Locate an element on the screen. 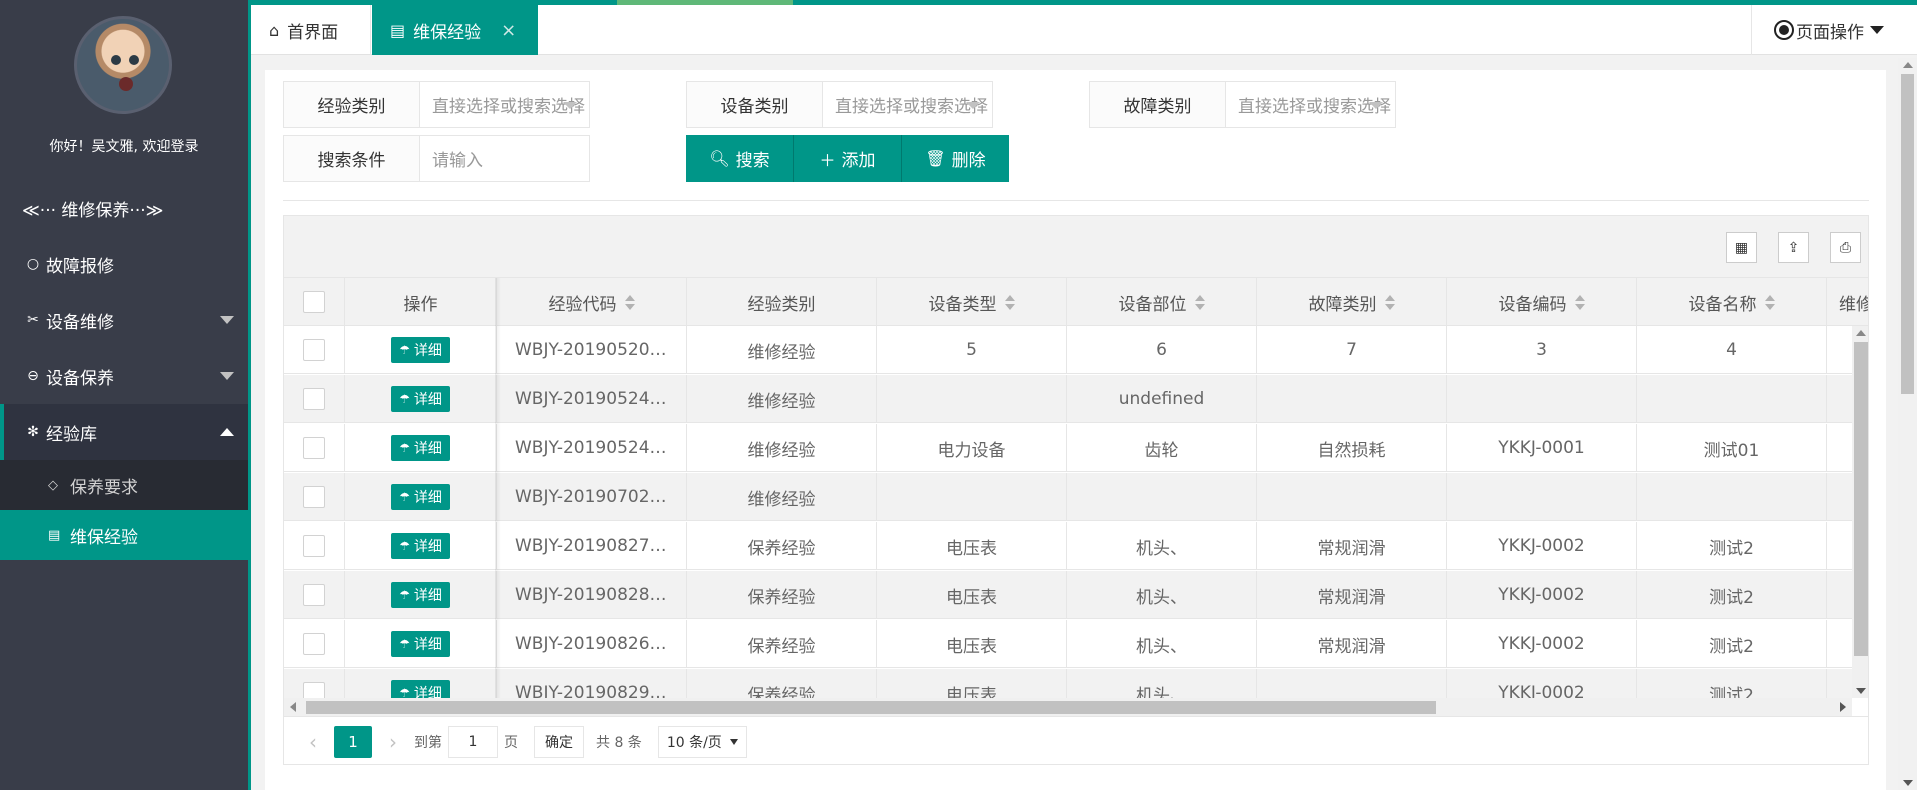 The width and height of the screenshot is (1917, 790). table-row: ☂ 详细 WBJY-20190702… 维修经验 is located at coordinates (1076, 497).